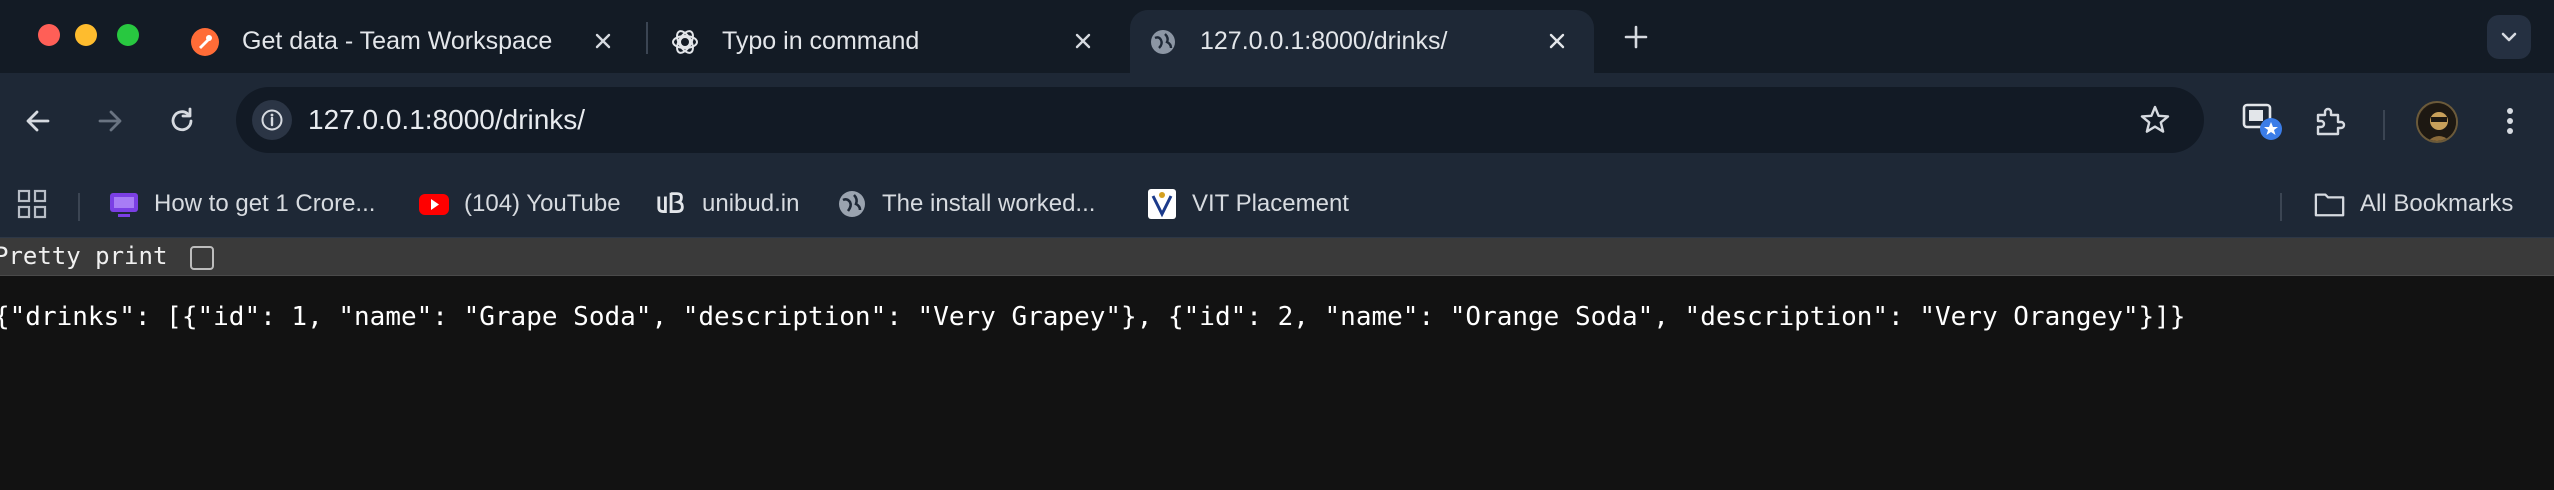 Image resolution: width=2554 pixels, height=490 pixels. I want to click on apps-button, so click(32, 204).